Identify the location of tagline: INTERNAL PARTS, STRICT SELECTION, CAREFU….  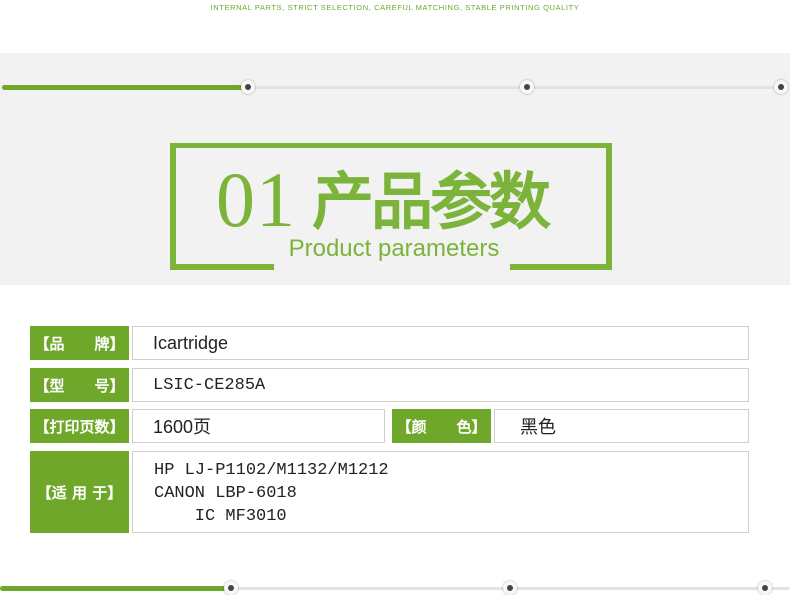
(395, 7).